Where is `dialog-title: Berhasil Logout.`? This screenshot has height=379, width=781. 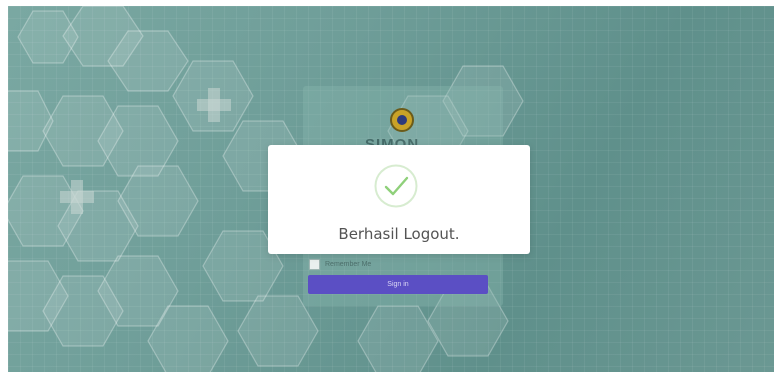
dialog-title: Berhasil Logout. is located at coordinates (399, 234).